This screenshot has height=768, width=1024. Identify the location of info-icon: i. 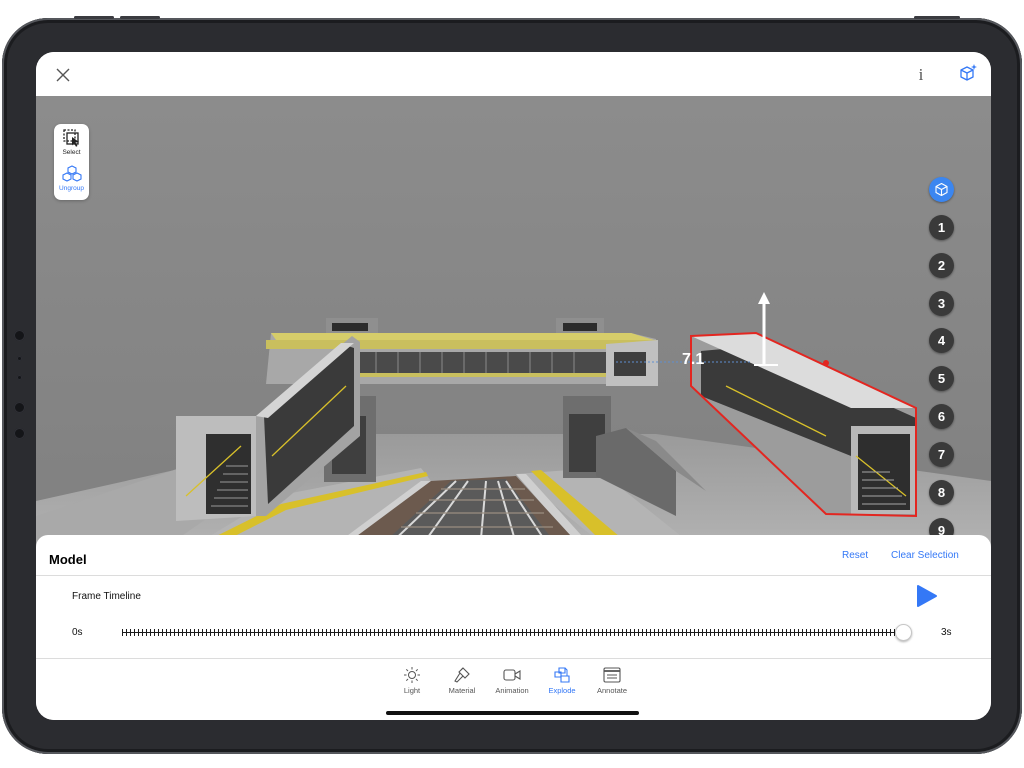
(921, 74).